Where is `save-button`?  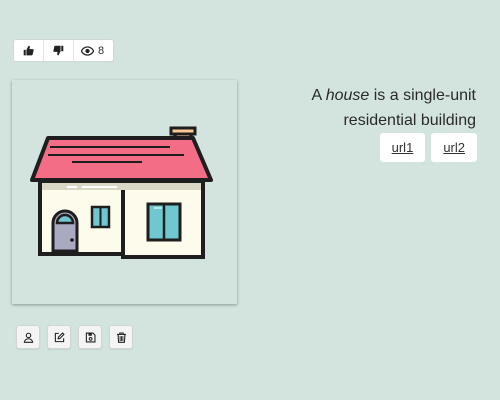 save-button is located at coordinates (90, 337).